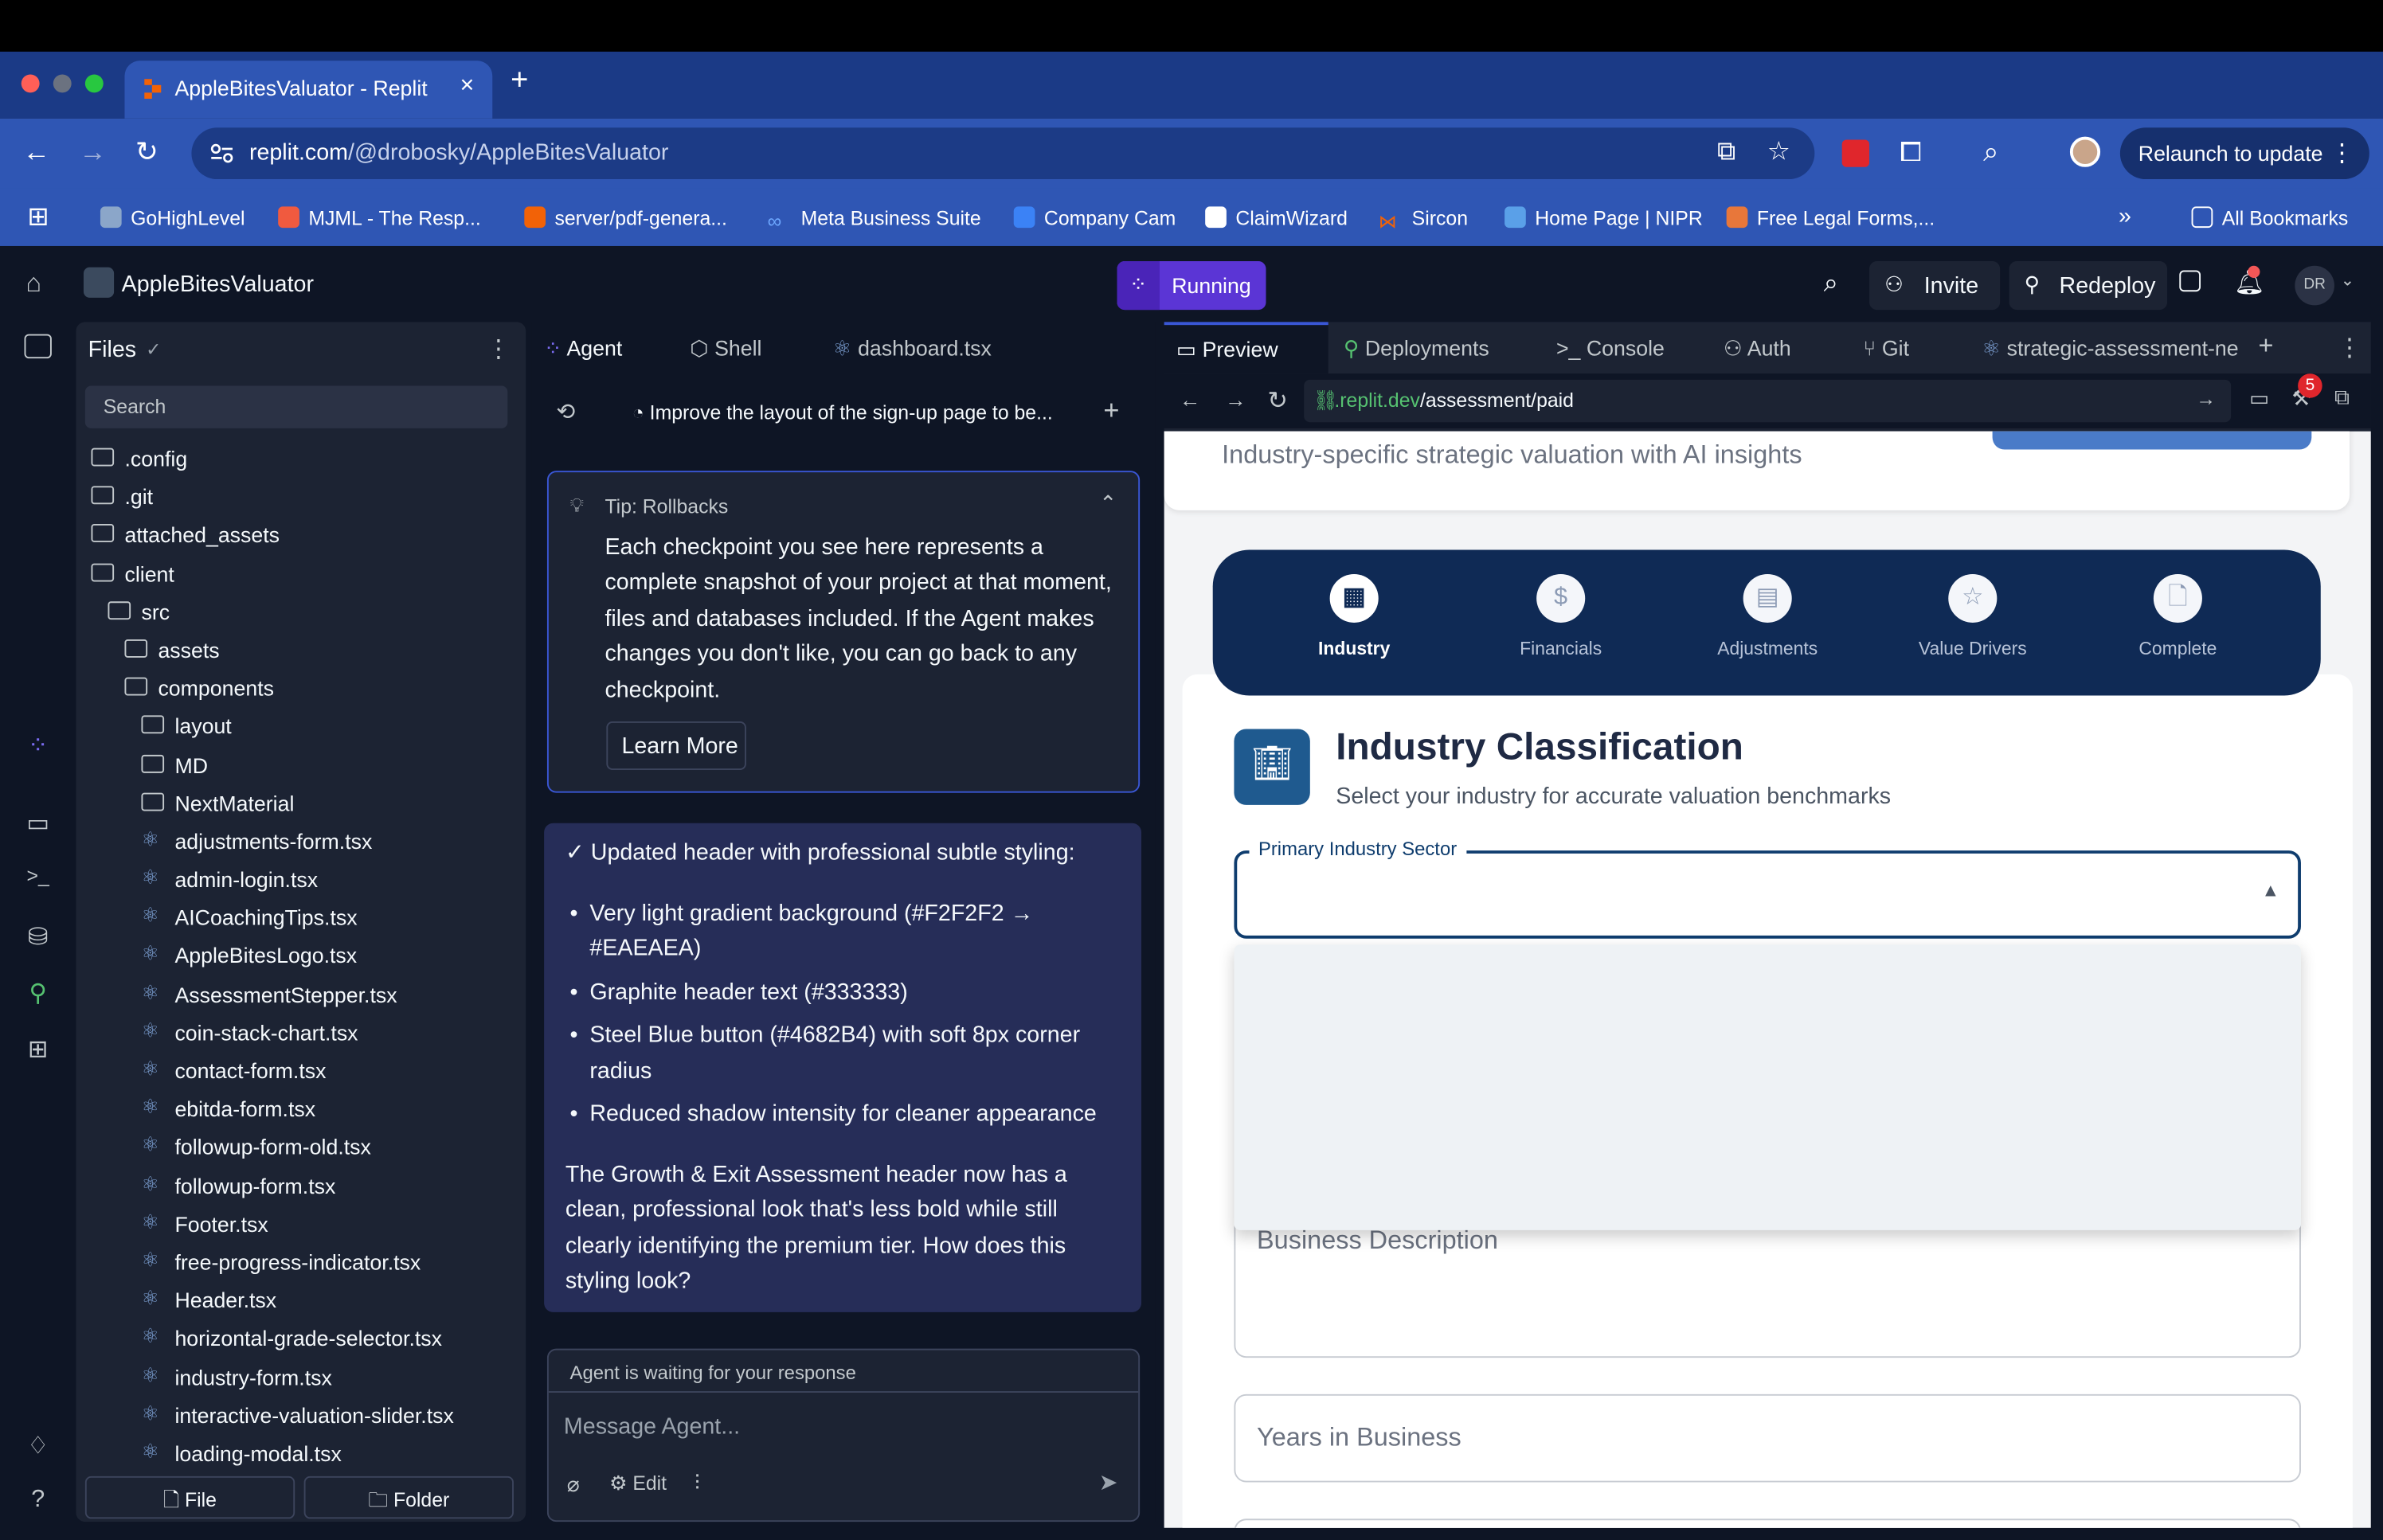  What do you see at coordinates (1831, 284) in the screenshot?
I see `search-icon: ⌕` at bounding box center [1831, 284].